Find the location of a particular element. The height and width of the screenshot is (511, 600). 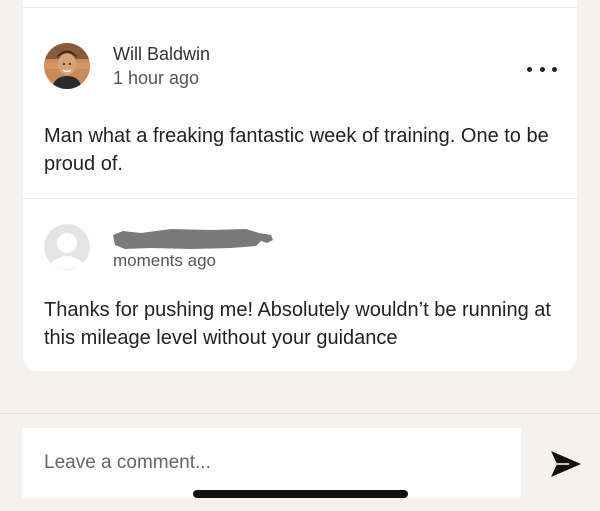

comment-author: Will Baldwin is located at coordinates (161, 54).